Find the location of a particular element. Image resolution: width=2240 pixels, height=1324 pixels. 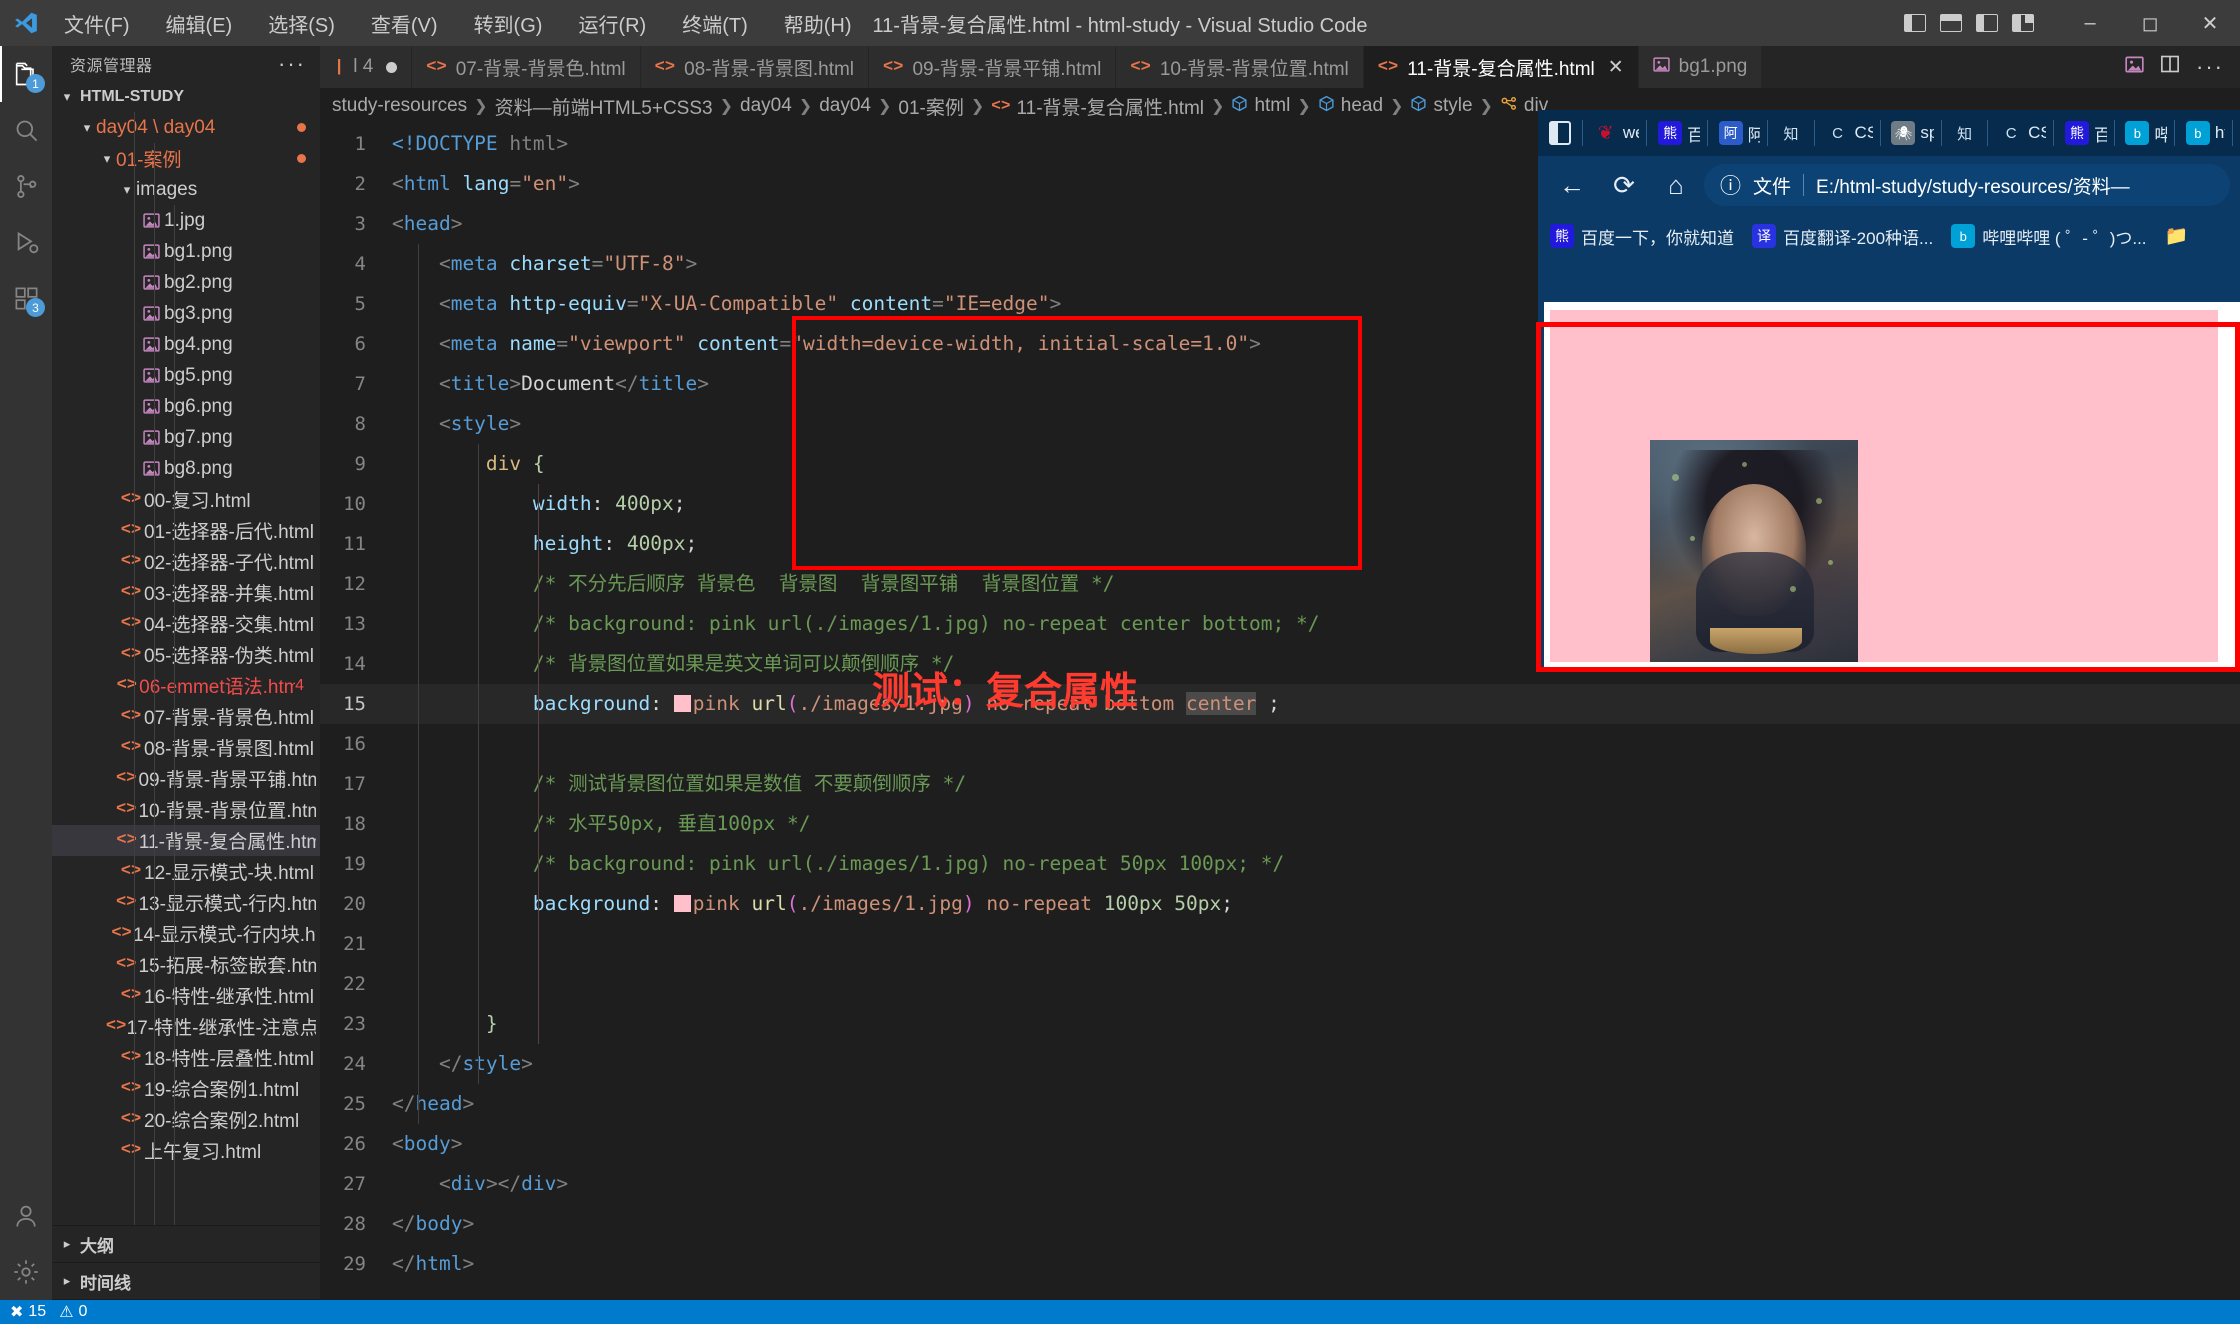

editor-tab: <> 10-背景-背景位置.html is located at coordinates (1240, 67).